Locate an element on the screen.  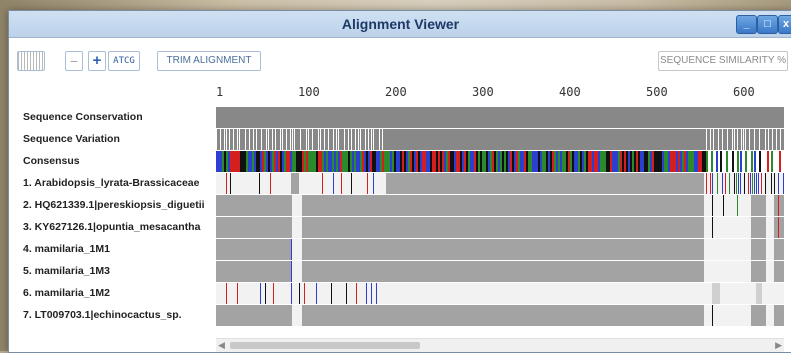
sequence-label: 4. mamilaria_1M1 is located at coordinates (121, 249).